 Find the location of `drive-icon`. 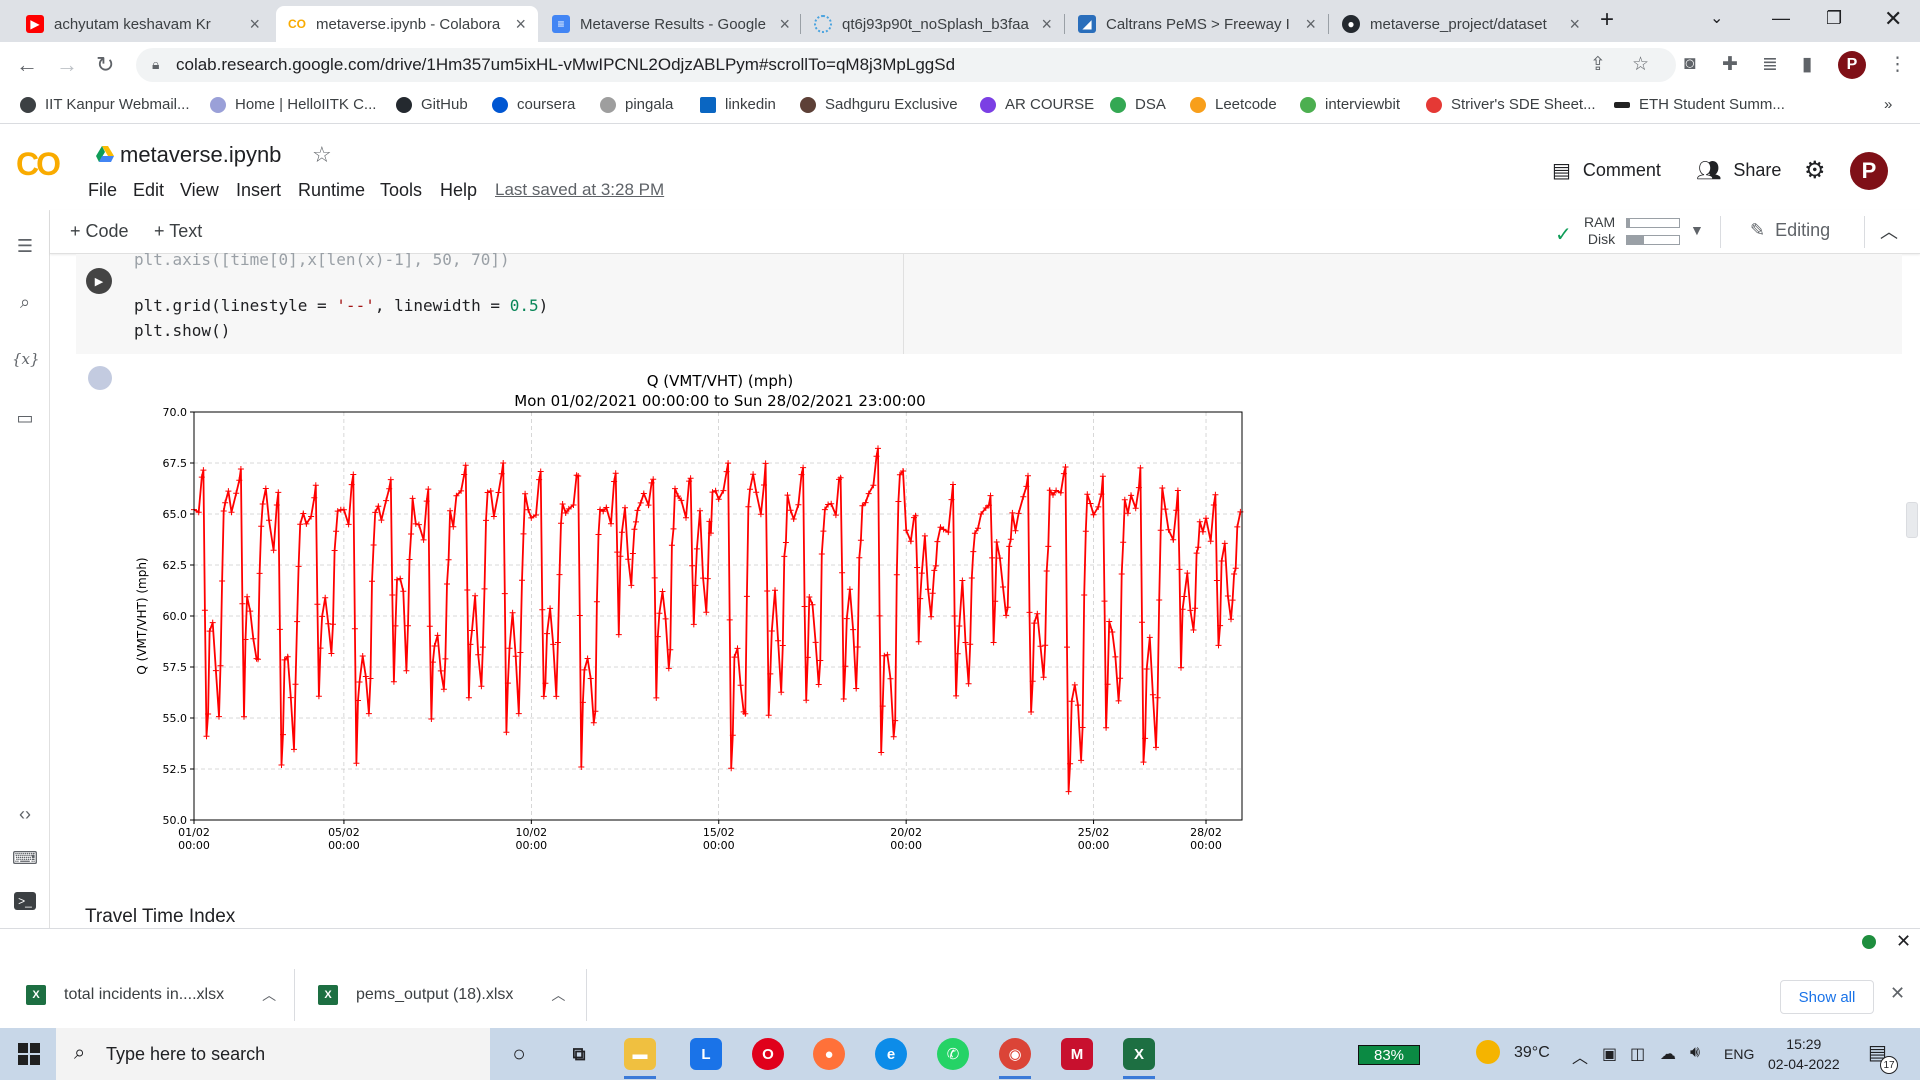

drive-icon is located at coordinates (105, 154).